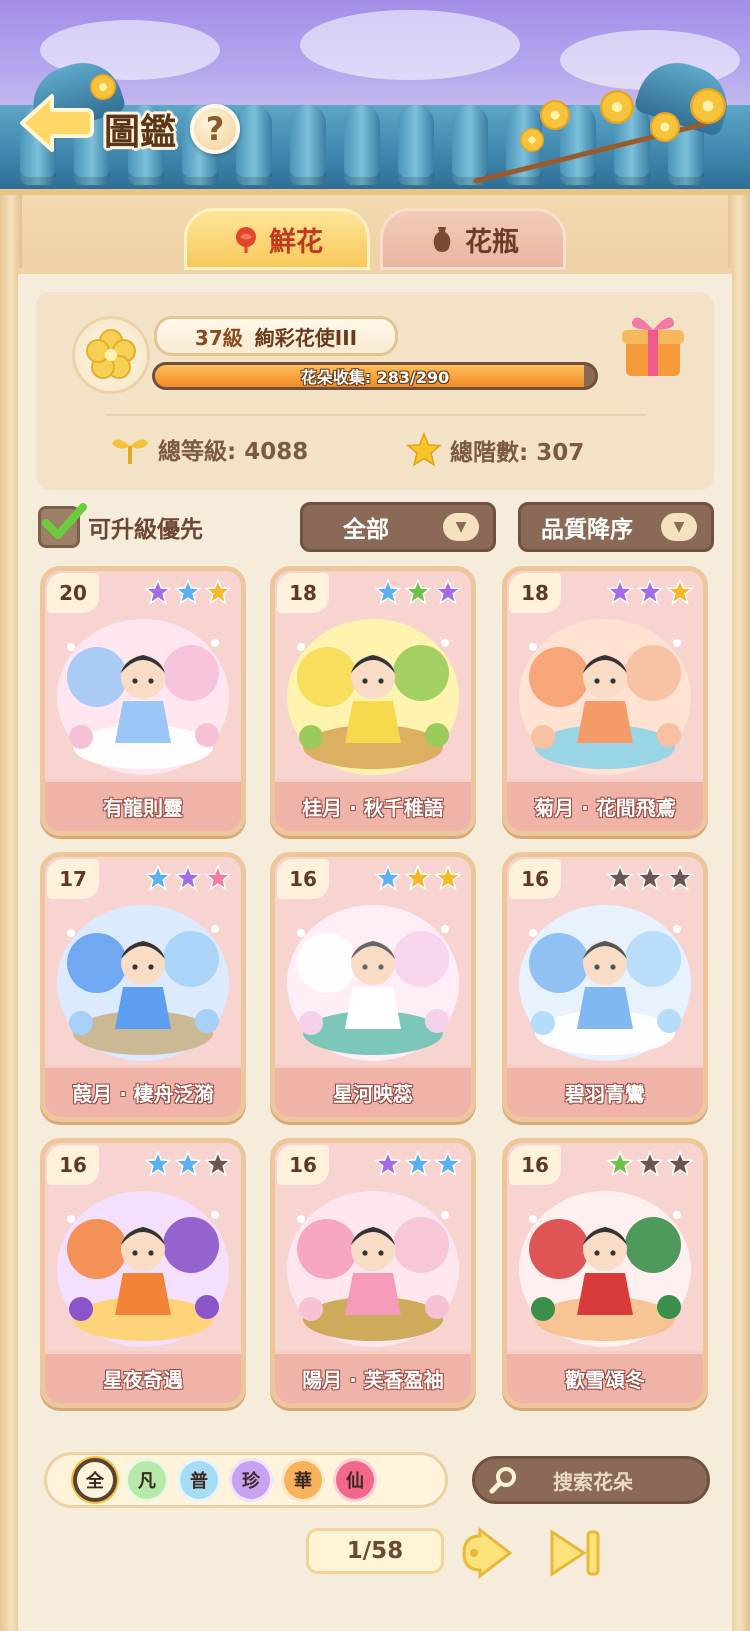  I want to click on flower-card: 16 碧羽青鸞, so click(605, 987).